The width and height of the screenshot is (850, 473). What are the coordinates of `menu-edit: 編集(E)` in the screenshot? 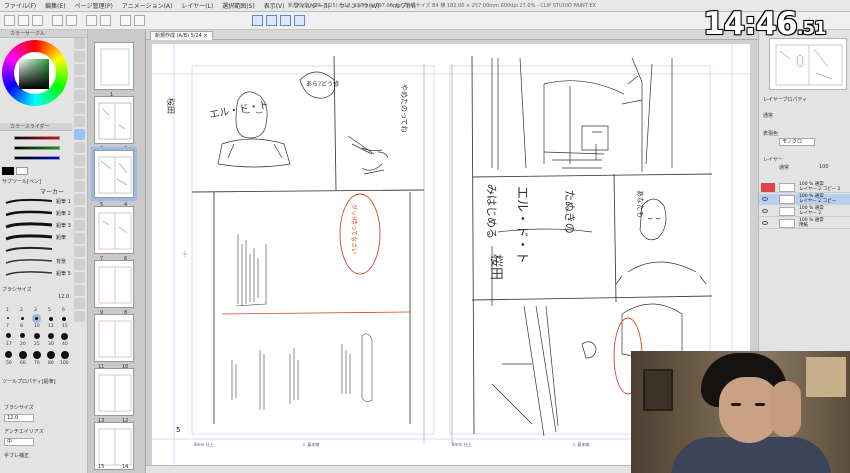 It's located at (55, 5).